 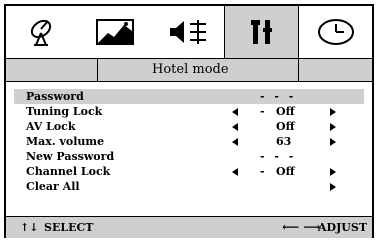 I want to click on menu-item-new-password: New Password - - - -, so click(x=189, y=163).